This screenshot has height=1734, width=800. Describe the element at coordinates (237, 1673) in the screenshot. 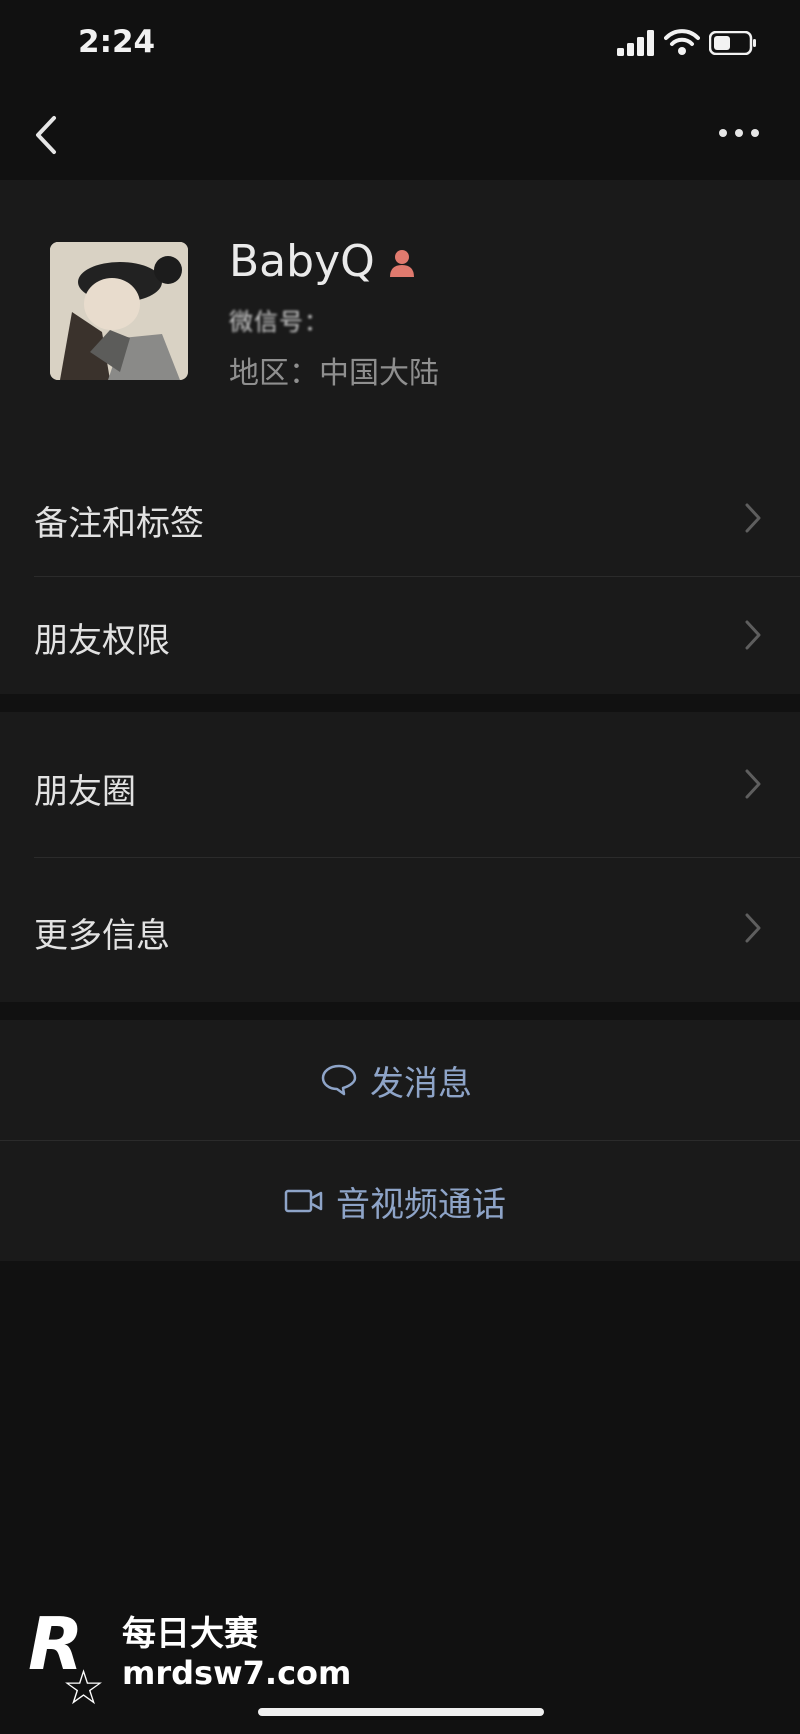

I see `watermark-url: mrdsw7.com` at that location.